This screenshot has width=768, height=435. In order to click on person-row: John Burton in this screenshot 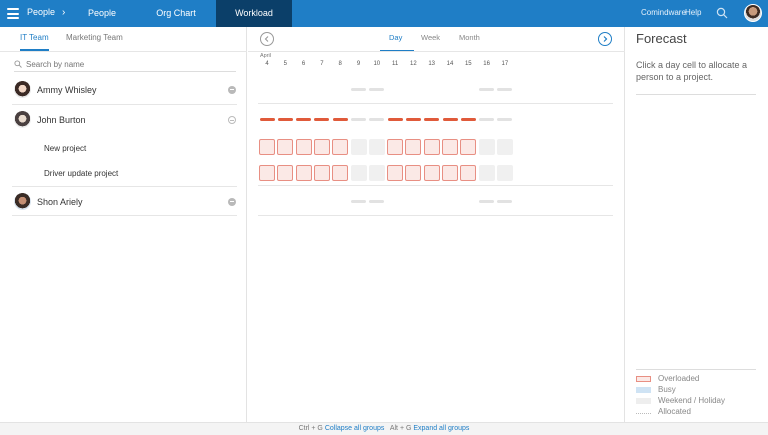, I will do `click(123, 120)`.